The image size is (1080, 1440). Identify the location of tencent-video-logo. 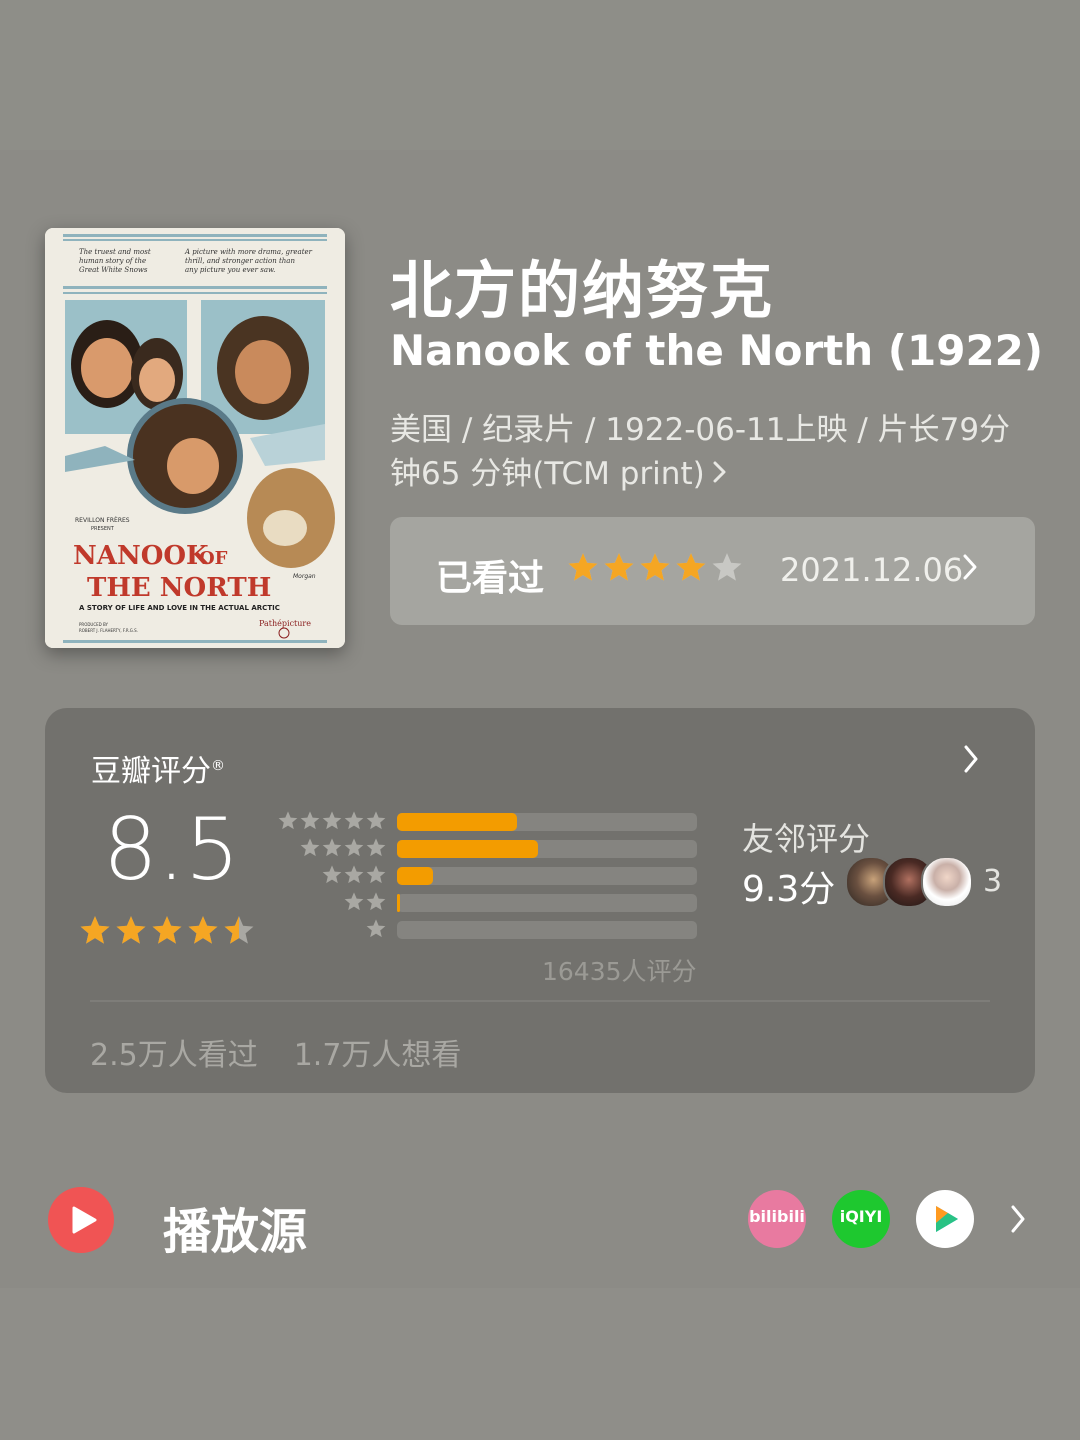
(947, 1219).